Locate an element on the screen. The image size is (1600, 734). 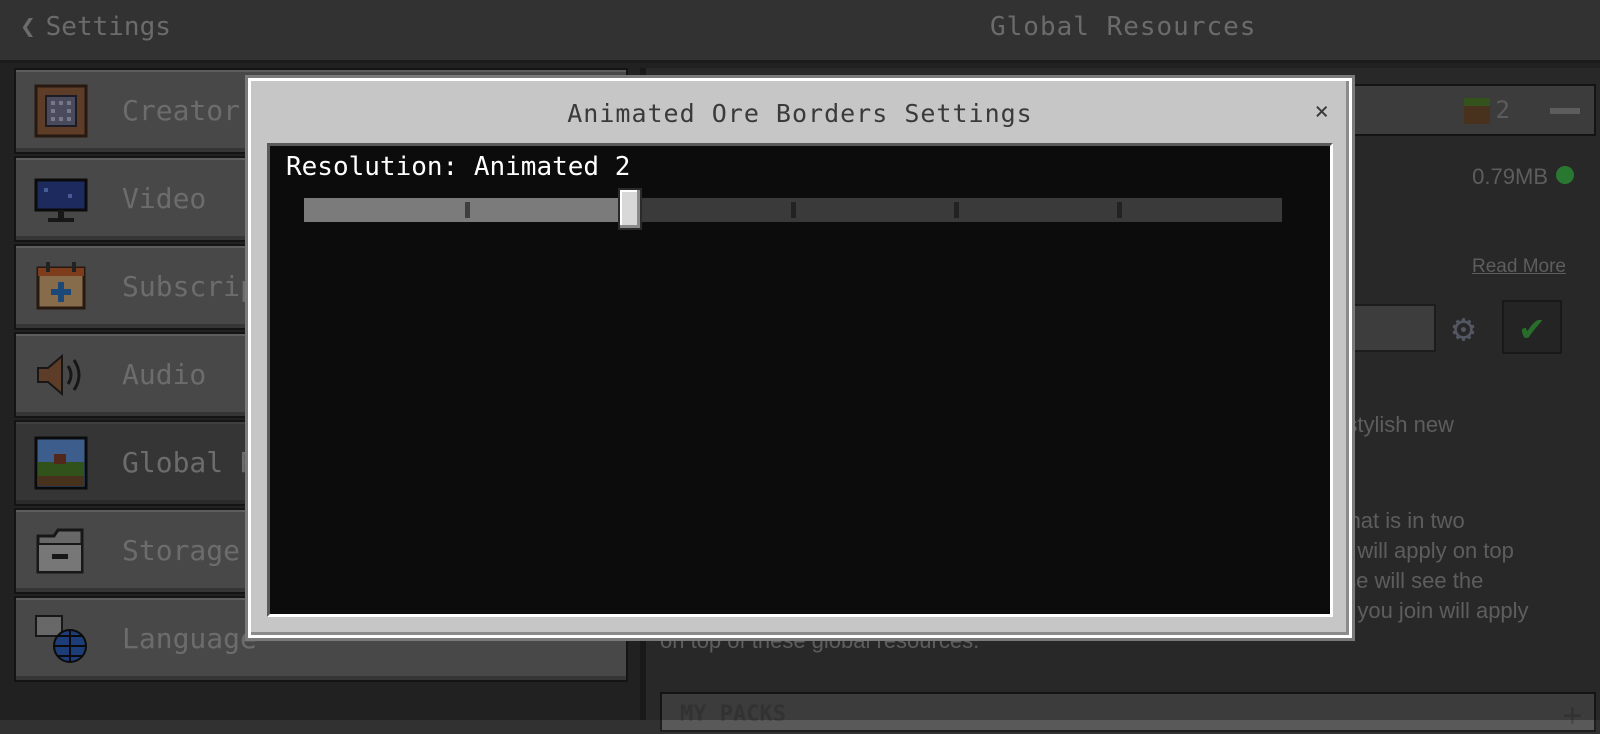
dialog-title: Animated Ore Borders Settings is located at coordinates (800, 113).